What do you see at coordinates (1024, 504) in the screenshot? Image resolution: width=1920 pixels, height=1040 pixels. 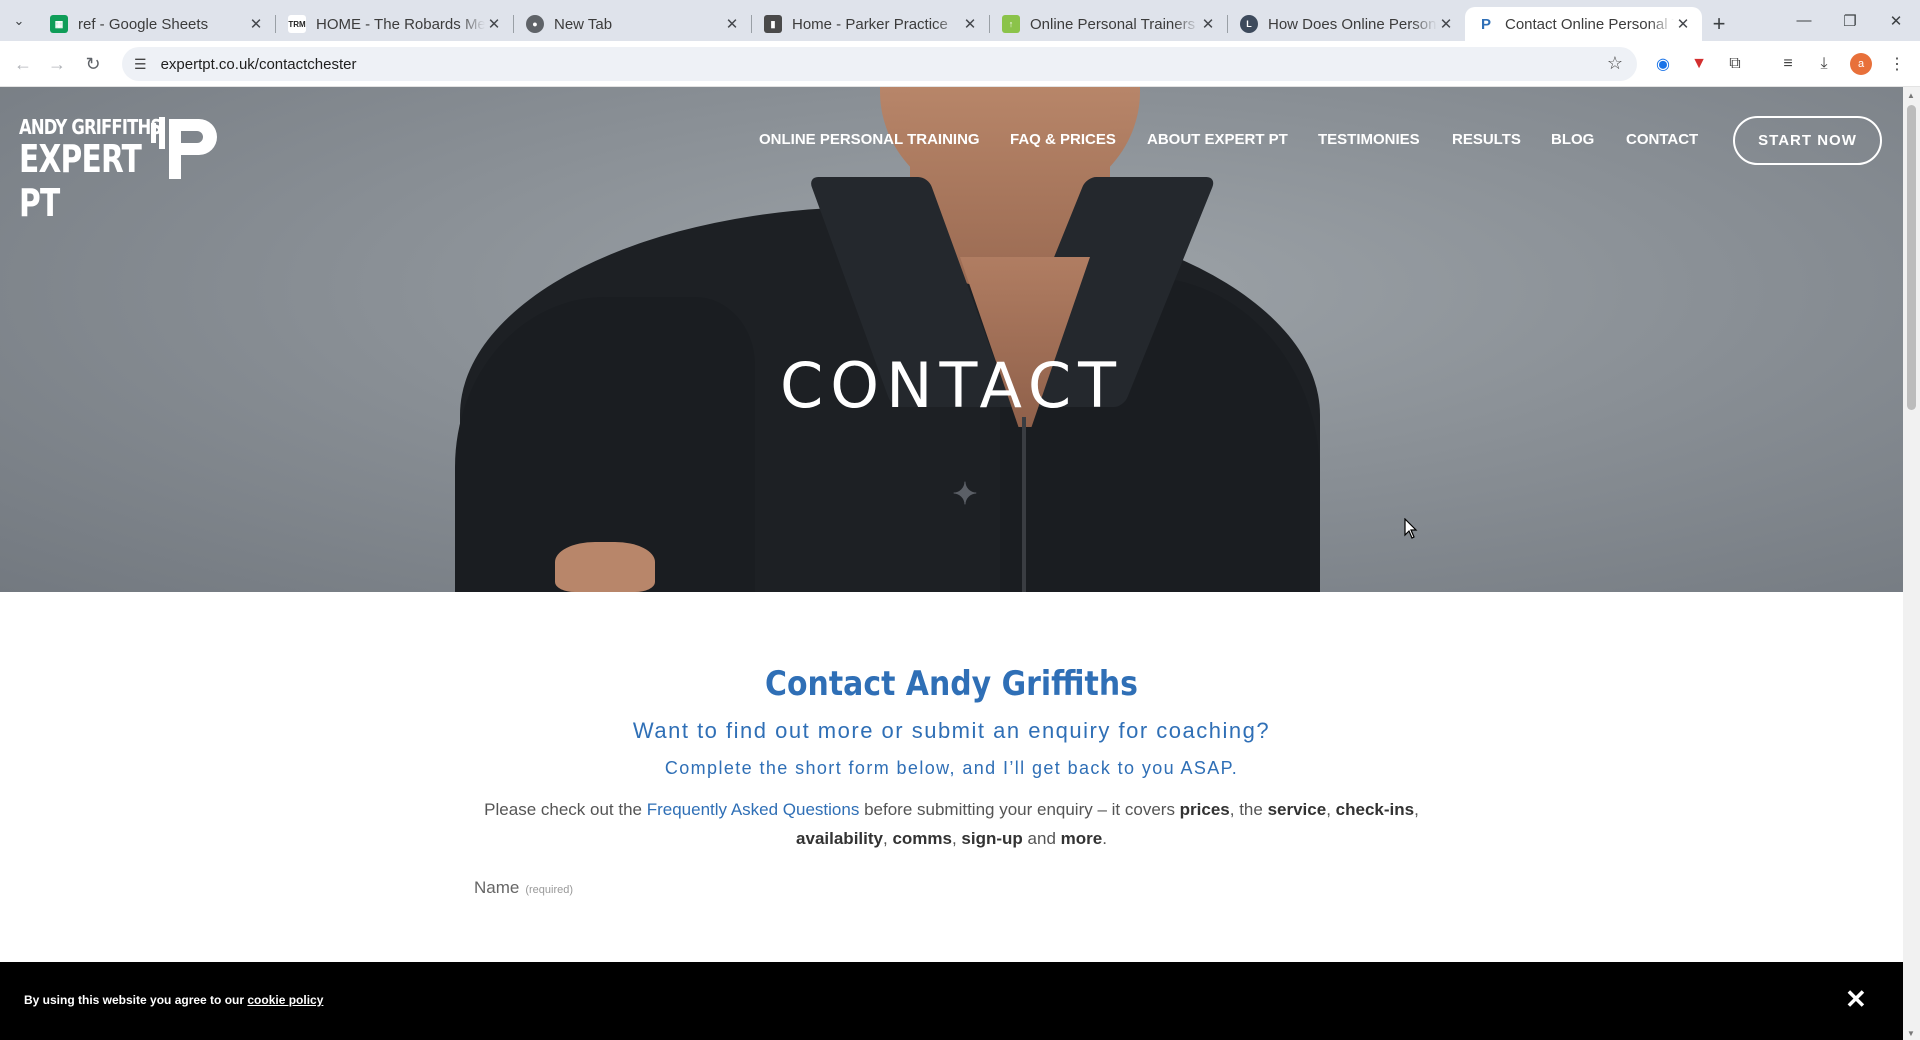 I see `hero-photo-zip` at bounding box center [1024, 504].